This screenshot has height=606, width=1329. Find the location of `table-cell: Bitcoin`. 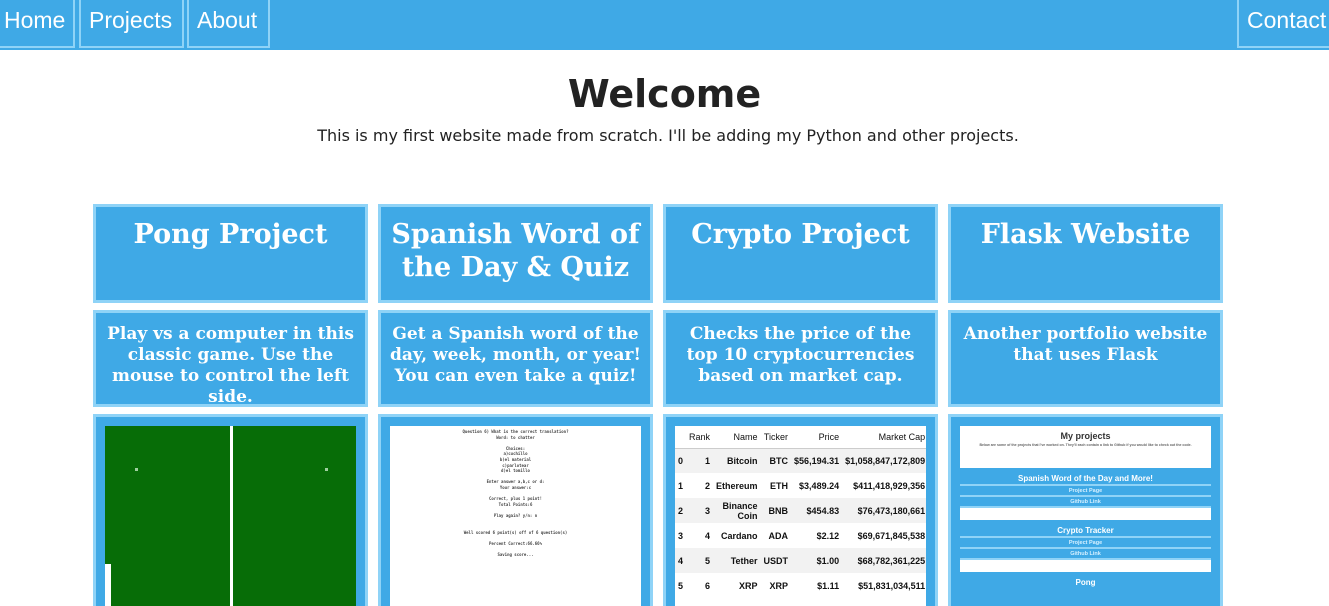

table-cell: Bitcoin is located at coordinates (737, 460).